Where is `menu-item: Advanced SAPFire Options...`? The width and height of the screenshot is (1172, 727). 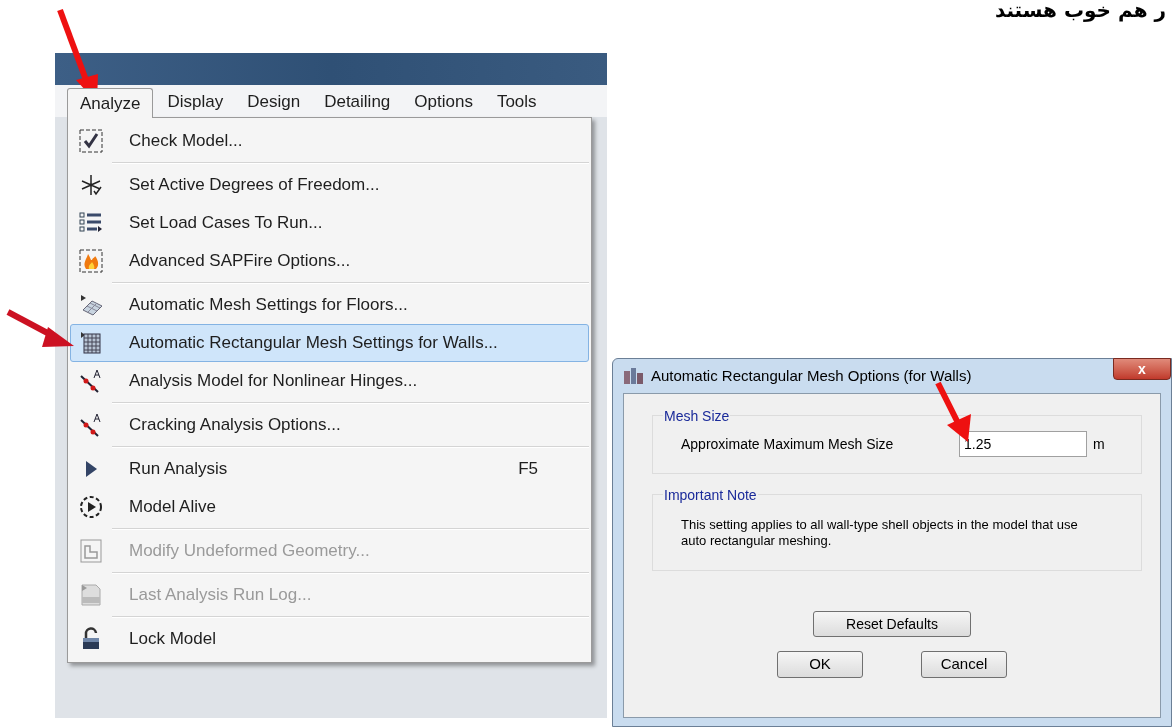 menu-item: Advanced SAPFire Options... is located at coordinates (329, 261).